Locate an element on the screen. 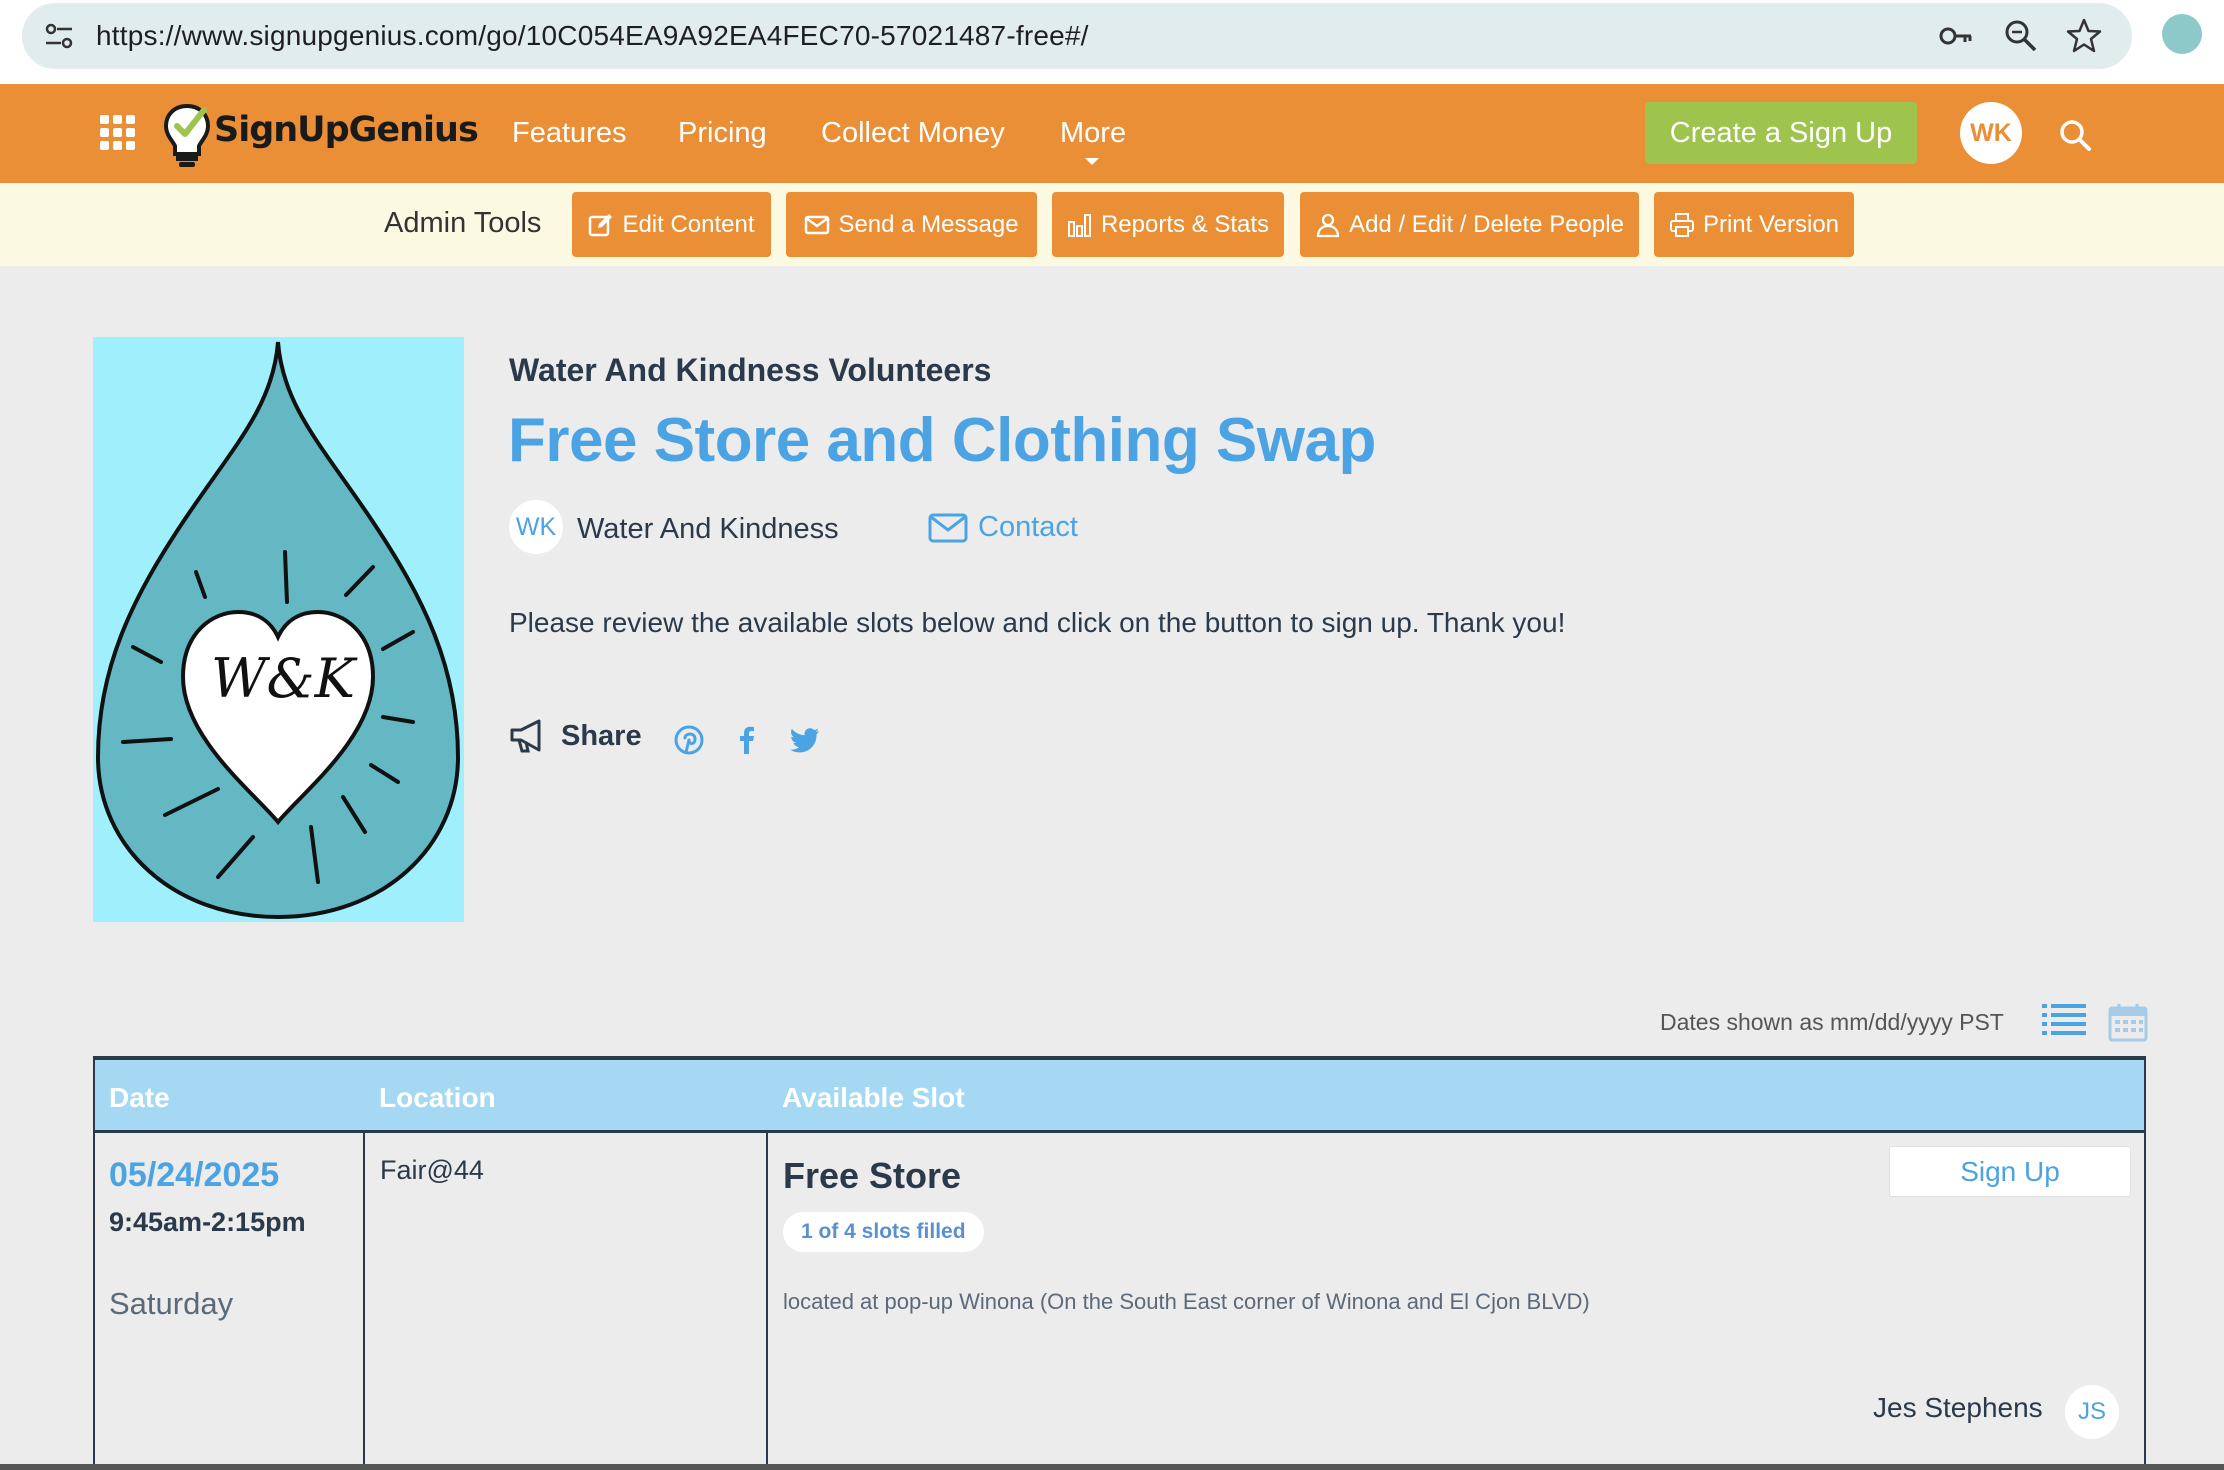 The image size is (2224, 1470). share-label: Share is located at coordinates (601, 735).